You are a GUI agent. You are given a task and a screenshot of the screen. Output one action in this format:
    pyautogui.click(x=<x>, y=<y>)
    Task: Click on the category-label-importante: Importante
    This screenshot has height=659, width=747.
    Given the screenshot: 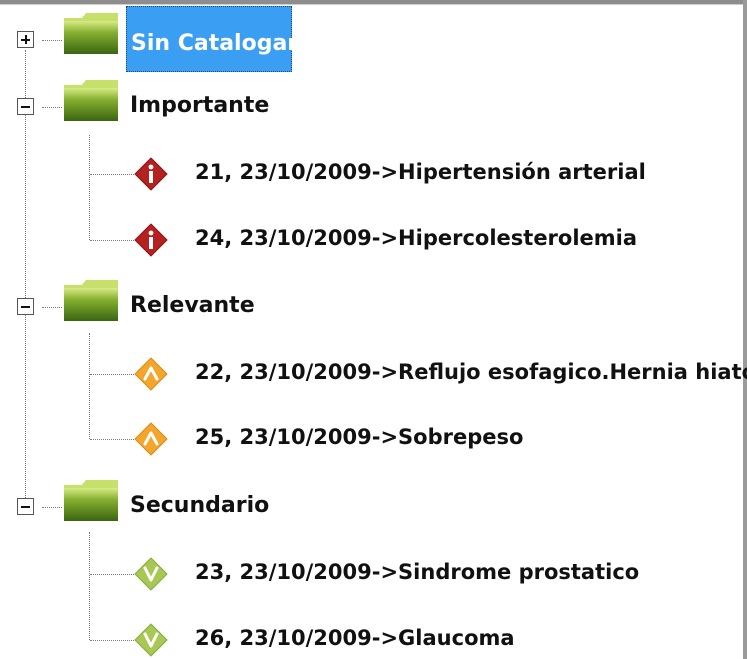 What is the action you would take?
    pyautogui.click(x=199, y=105)
    